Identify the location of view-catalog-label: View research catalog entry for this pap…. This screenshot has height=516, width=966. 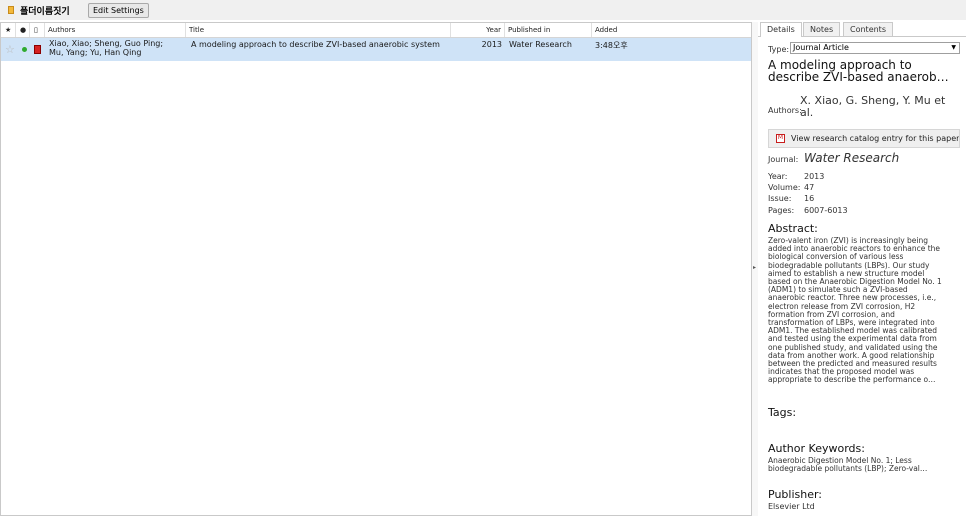
(875, 138).